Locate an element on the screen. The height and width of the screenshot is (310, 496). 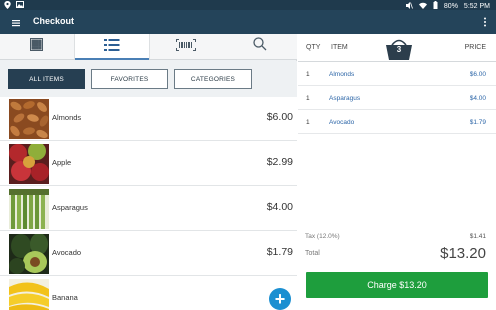
banana-thumbnail is located at coordinates (29, 294).